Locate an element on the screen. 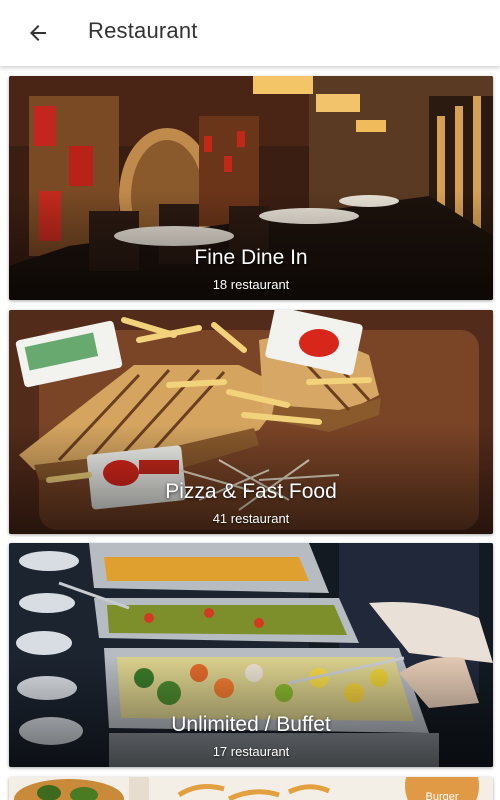 This screenshot has height=800, width=500. category-count: 41 restaurant is located at coordinates (251, 518).